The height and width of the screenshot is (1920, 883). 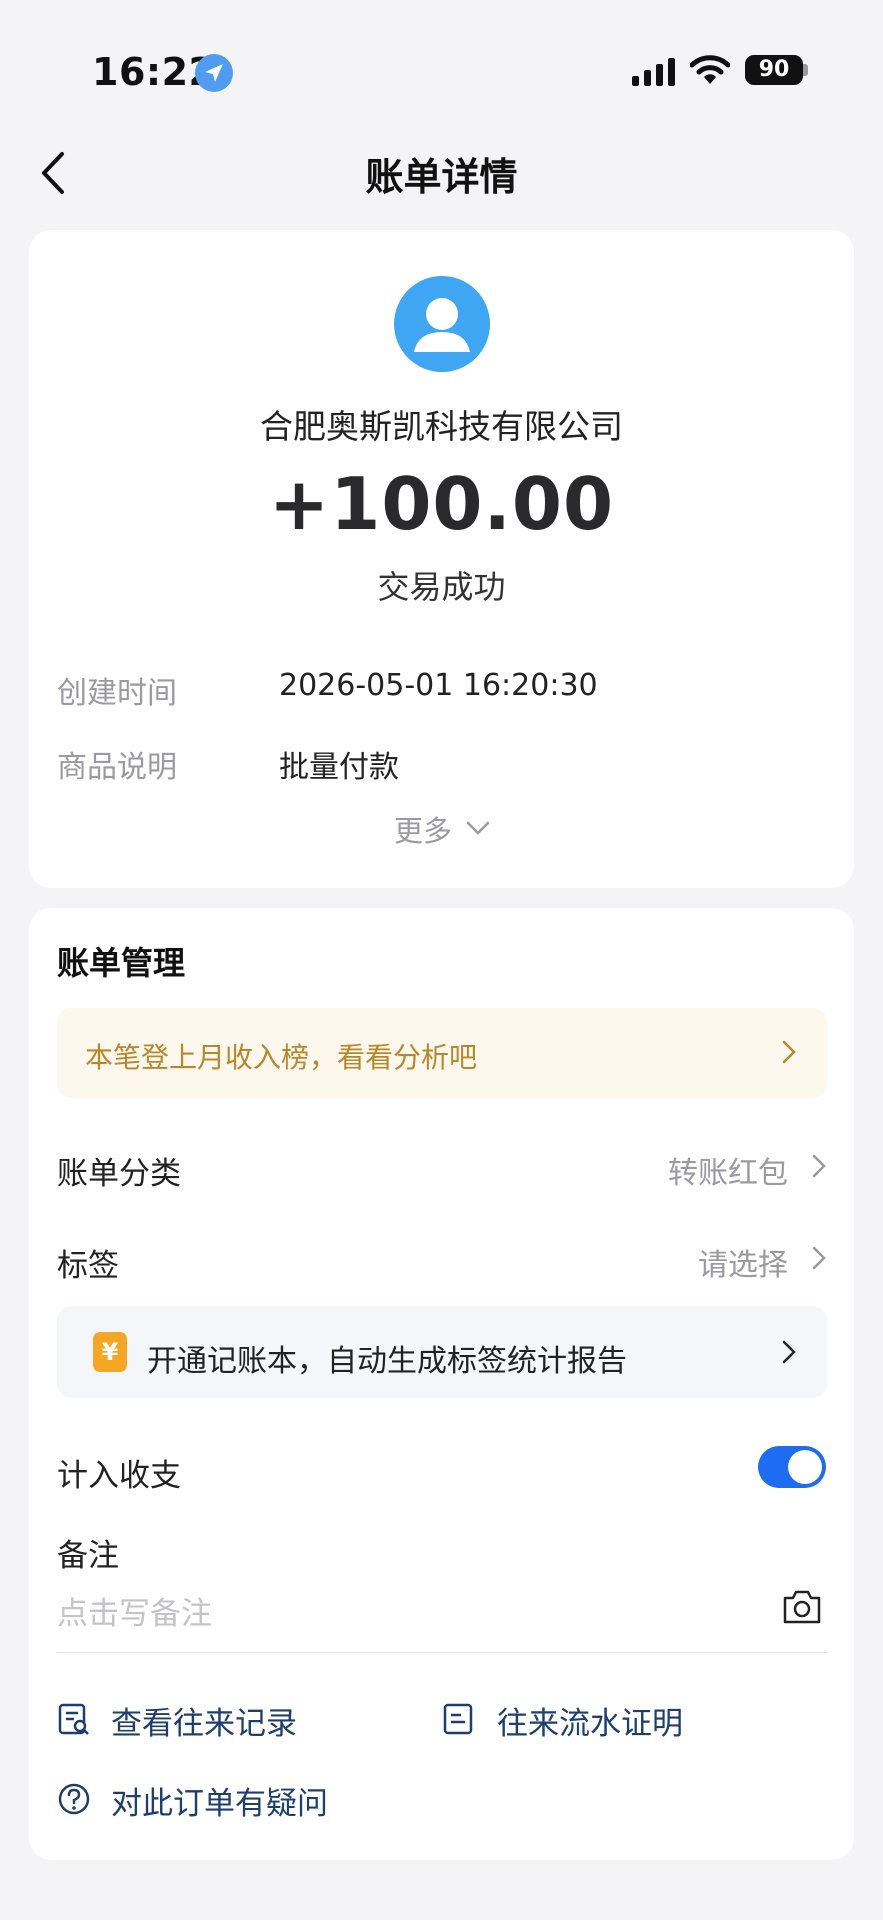 I want to click on divider, so click(x=442, y=1652).